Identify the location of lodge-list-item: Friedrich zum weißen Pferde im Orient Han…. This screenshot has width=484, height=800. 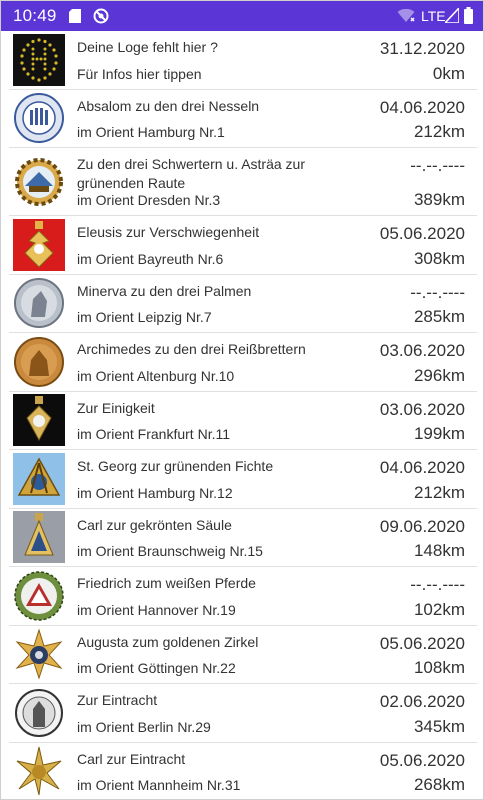
(243, 596).